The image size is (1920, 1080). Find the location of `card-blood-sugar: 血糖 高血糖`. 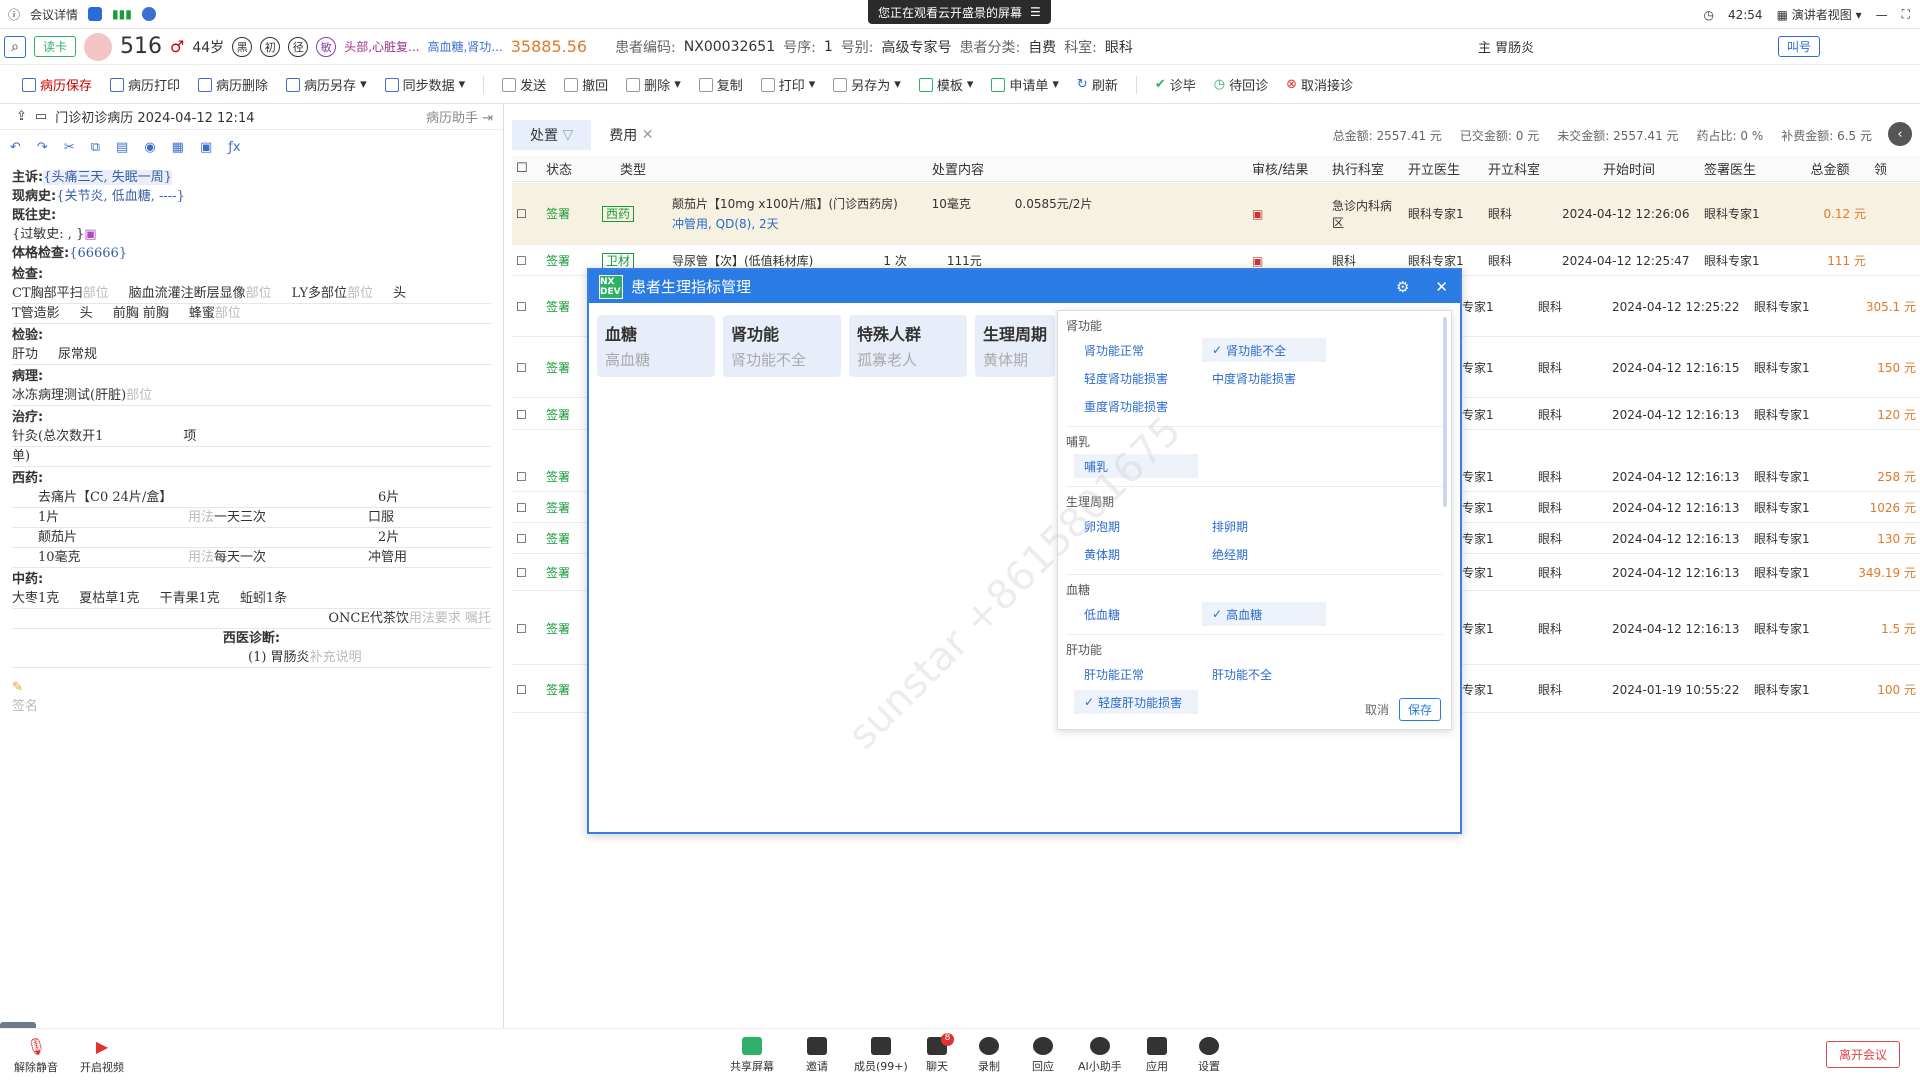

card-blood-sugar: 血糖 高血糖 is located at coordinates (656, 346).